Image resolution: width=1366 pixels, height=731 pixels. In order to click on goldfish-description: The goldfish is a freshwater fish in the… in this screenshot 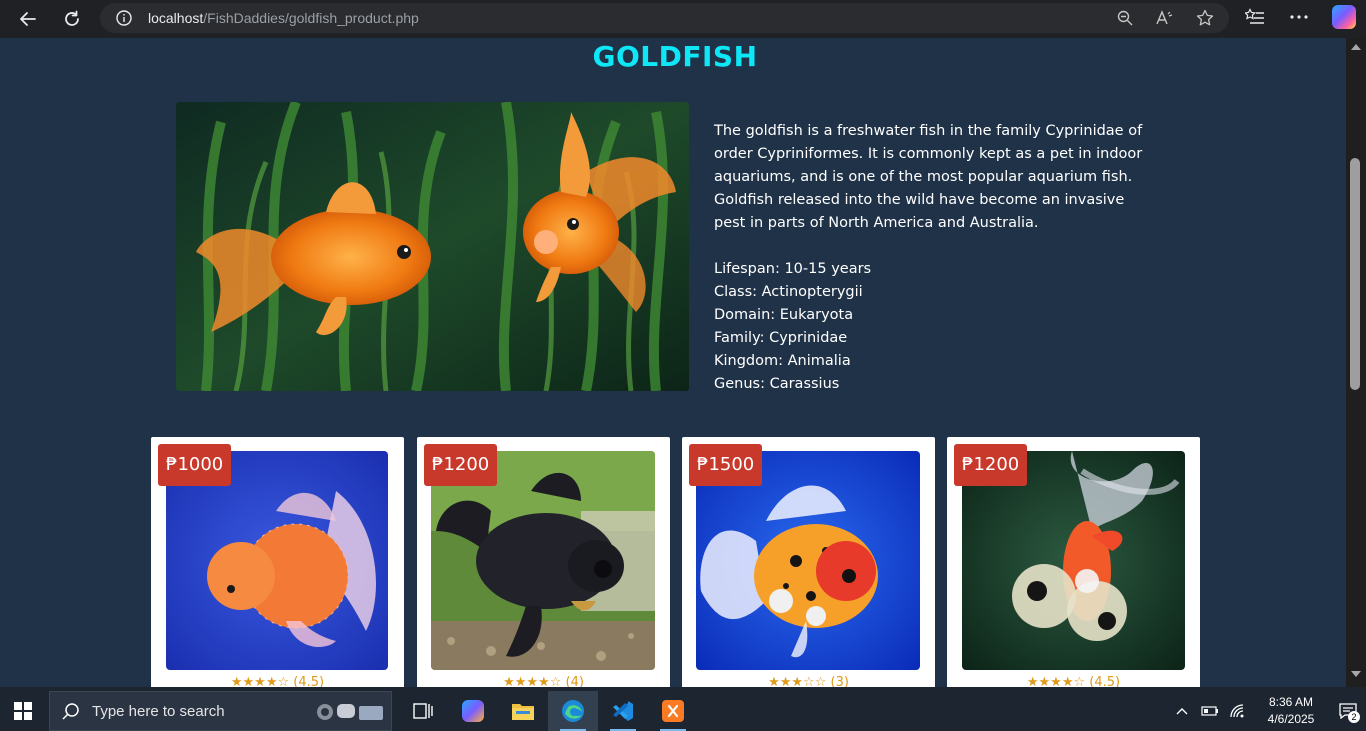, I will do `click(928, 177)`.